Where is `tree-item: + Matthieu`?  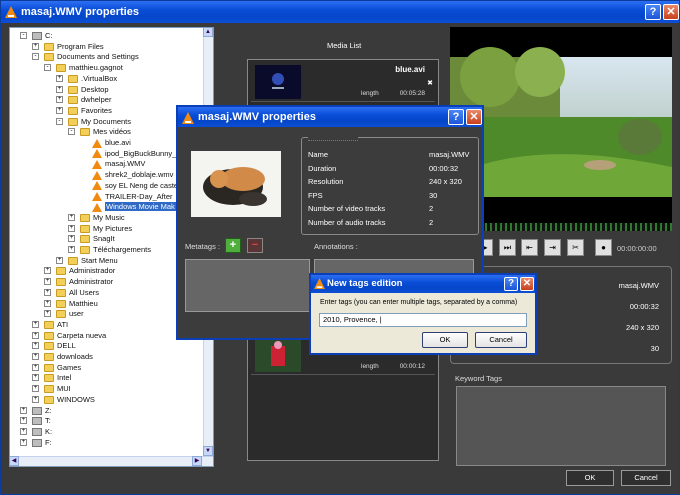
tree-item: + Matthieu is located at coordinates (71, 303).